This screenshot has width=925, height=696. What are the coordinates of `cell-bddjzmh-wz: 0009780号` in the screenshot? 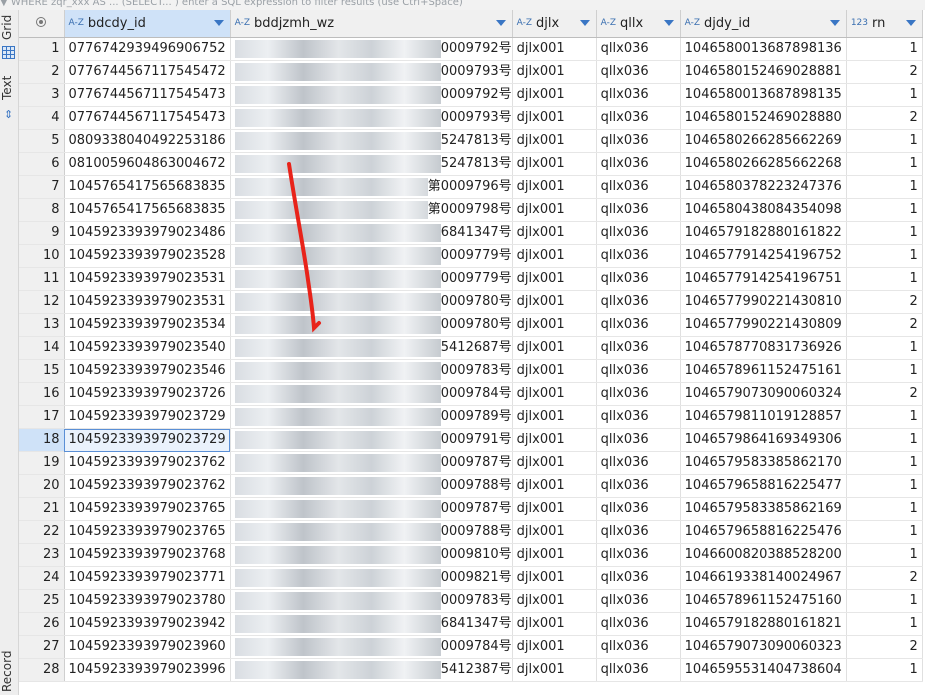 It's located at (371, 325).